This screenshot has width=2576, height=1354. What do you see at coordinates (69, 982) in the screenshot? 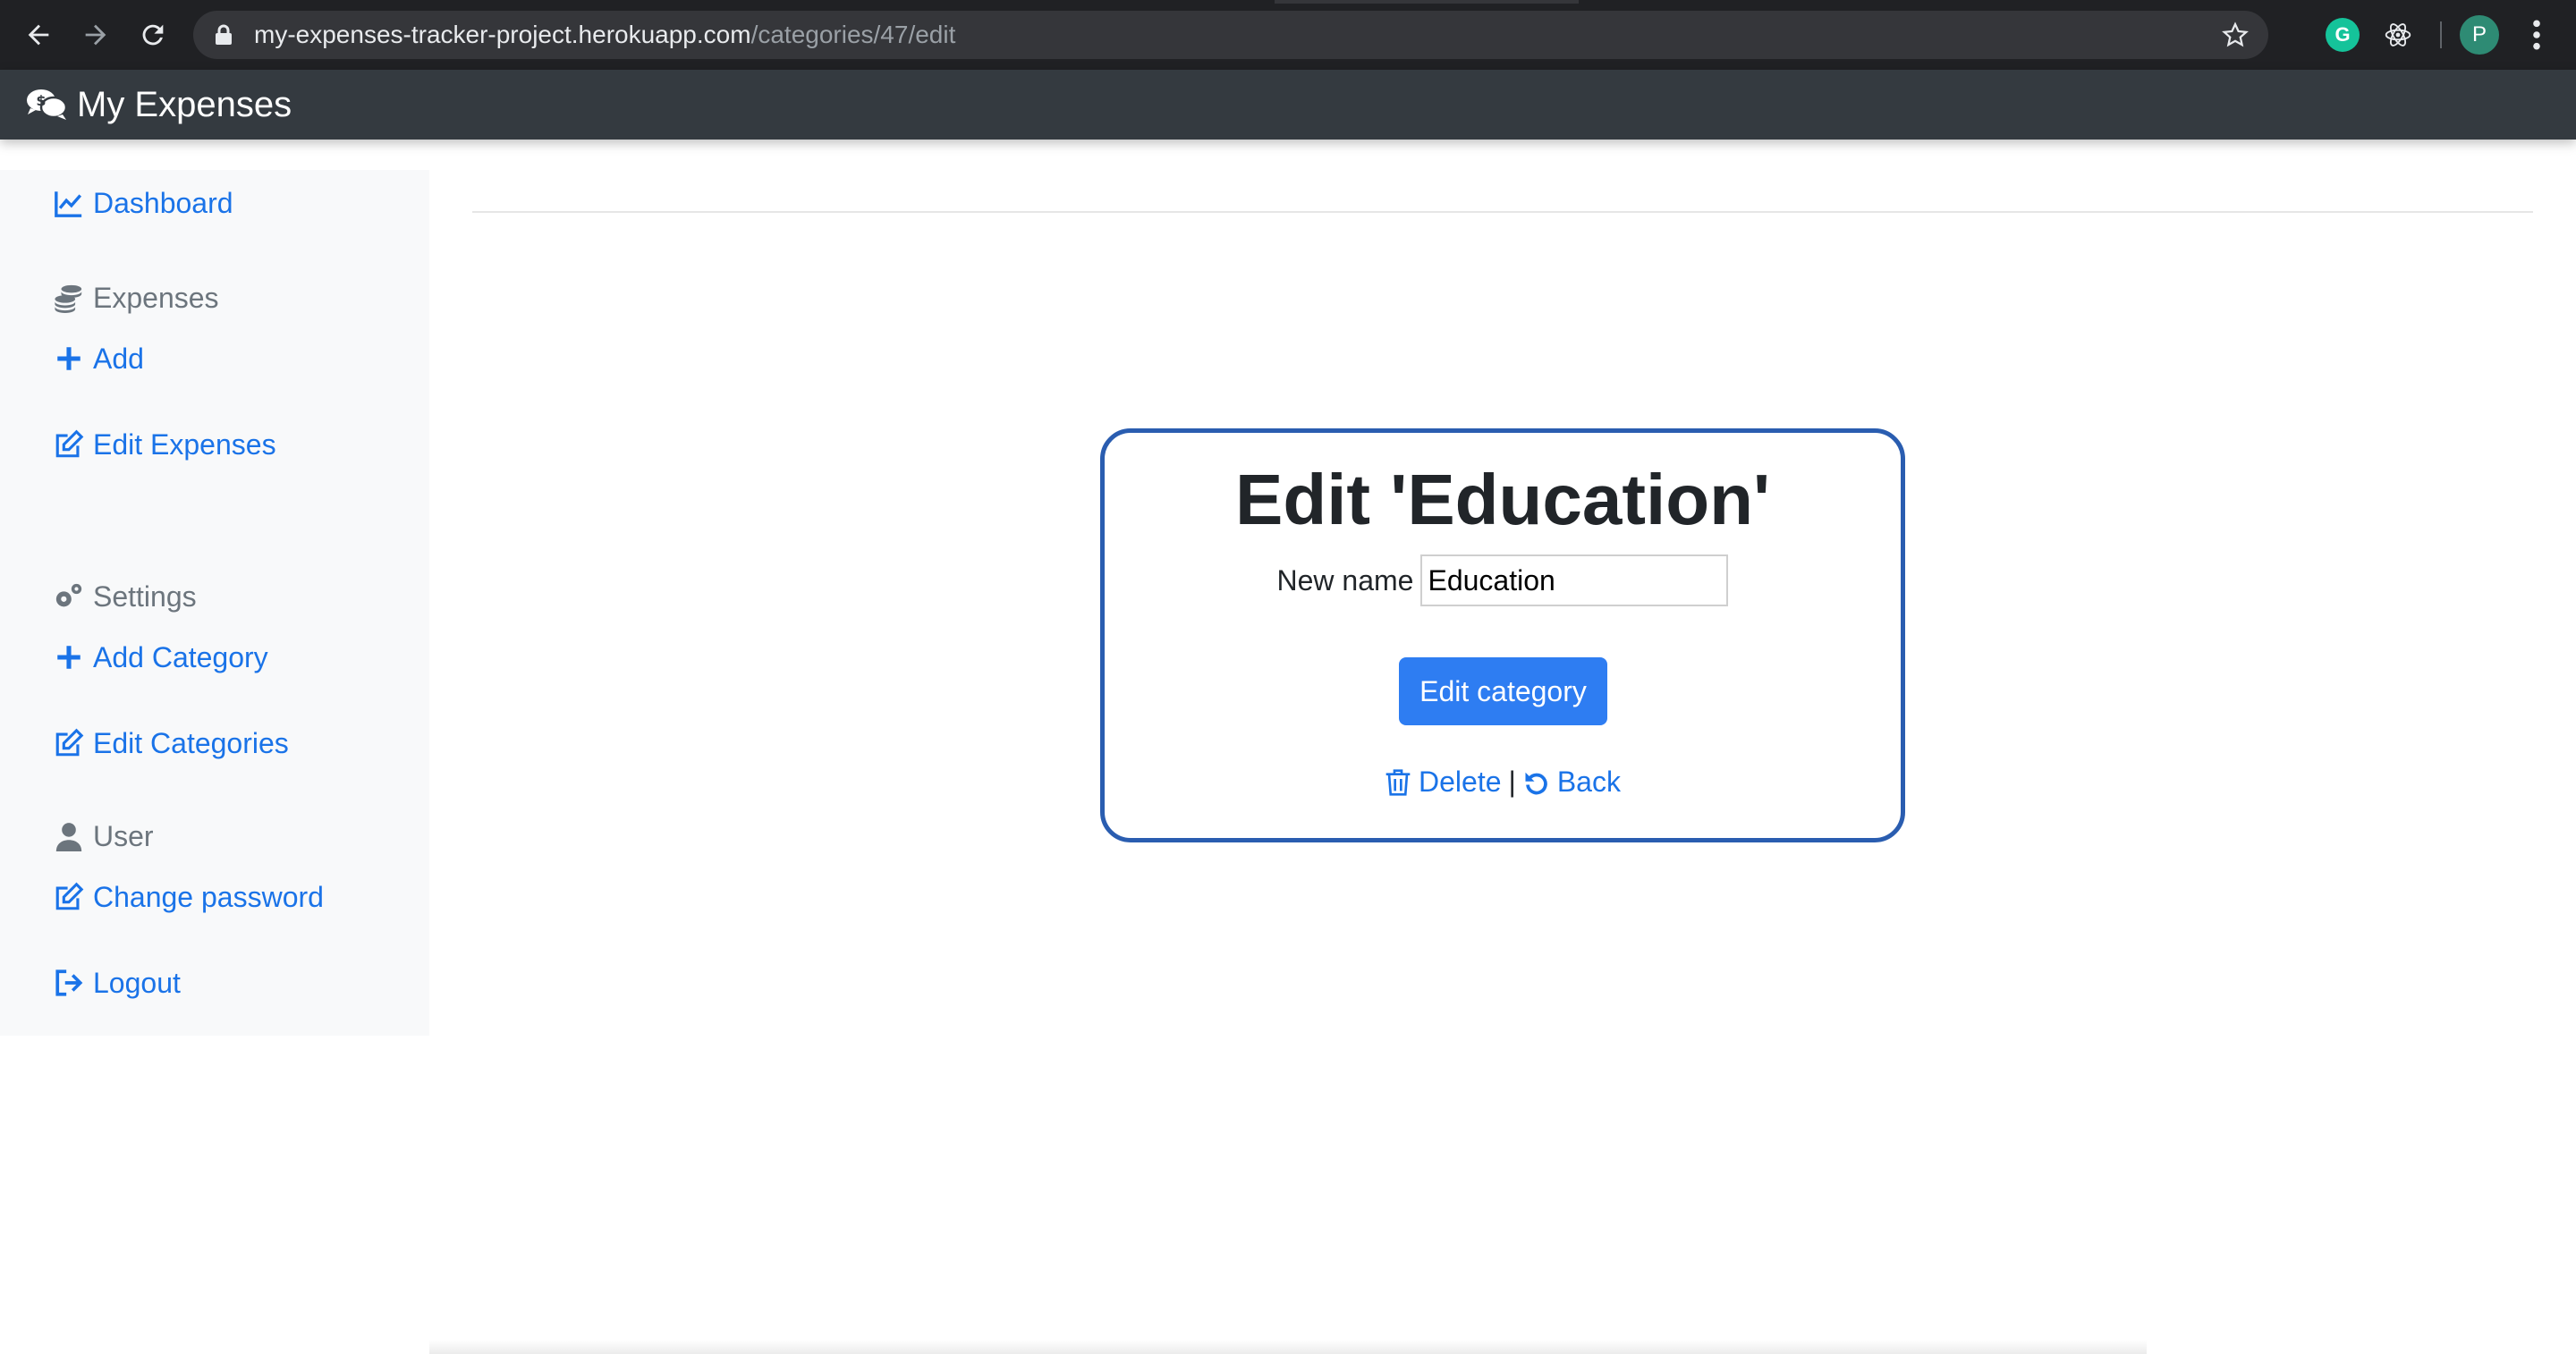
I see `sign-out-icon` at bounding box center [69, 982].